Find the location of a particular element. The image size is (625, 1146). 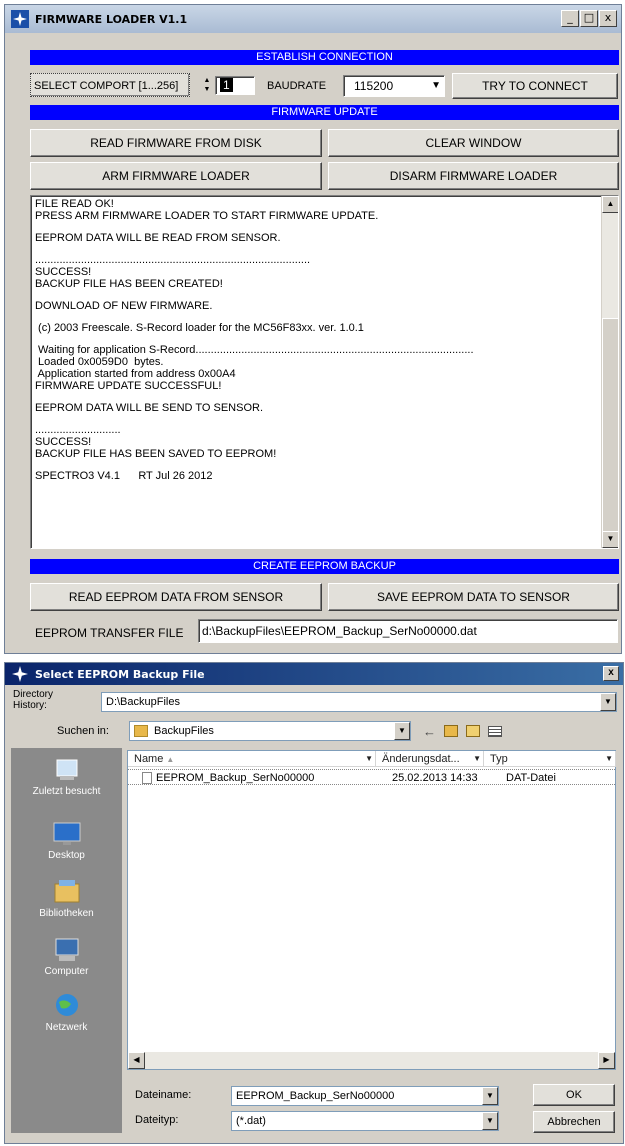

filename-combo: EEPROM_Backup_SerNo00000 ▼ is located at coordinates (365, 1096).